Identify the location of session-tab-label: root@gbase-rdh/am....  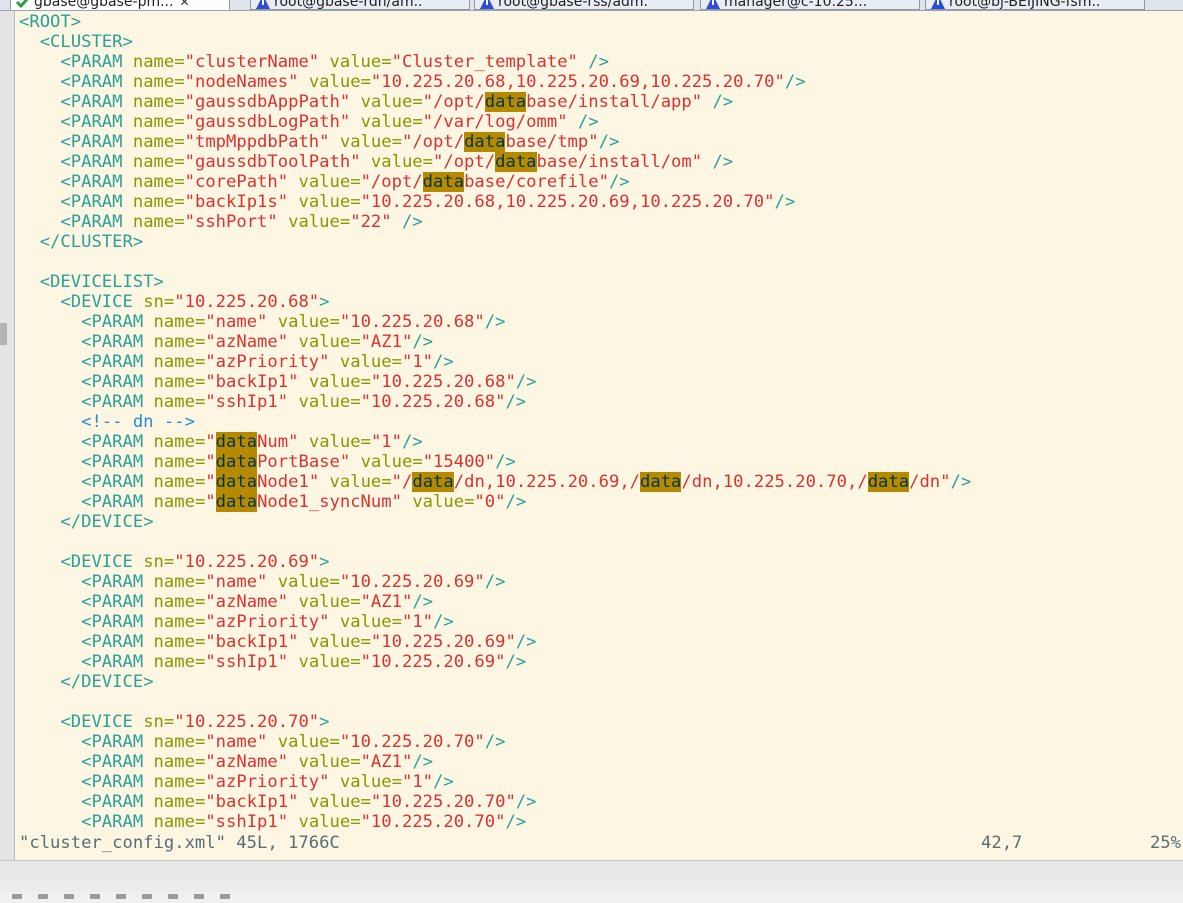
(349, 5).